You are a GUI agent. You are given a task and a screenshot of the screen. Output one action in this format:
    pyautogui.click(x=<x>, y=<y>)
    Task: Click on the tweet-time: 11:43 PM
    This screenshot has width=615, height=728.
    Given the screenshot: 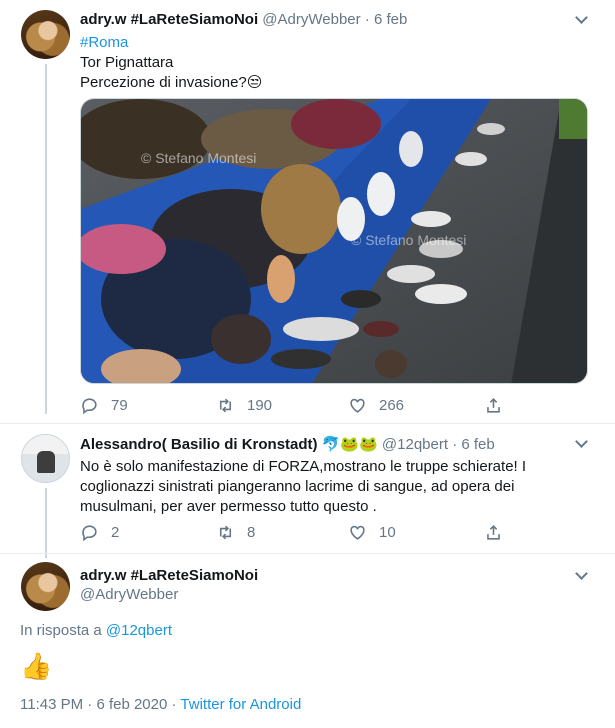 What is the action you would take?
    pyautogui.click(x=51, y=704)
    